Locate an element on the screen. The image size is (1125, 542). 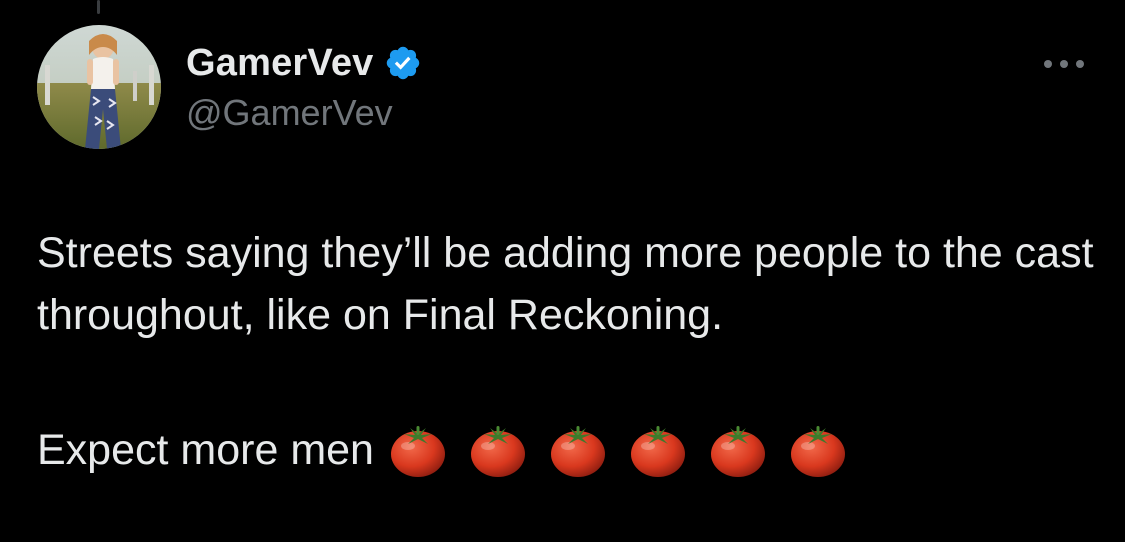
avatar-photo-icon is located at coordinates (99, 87).